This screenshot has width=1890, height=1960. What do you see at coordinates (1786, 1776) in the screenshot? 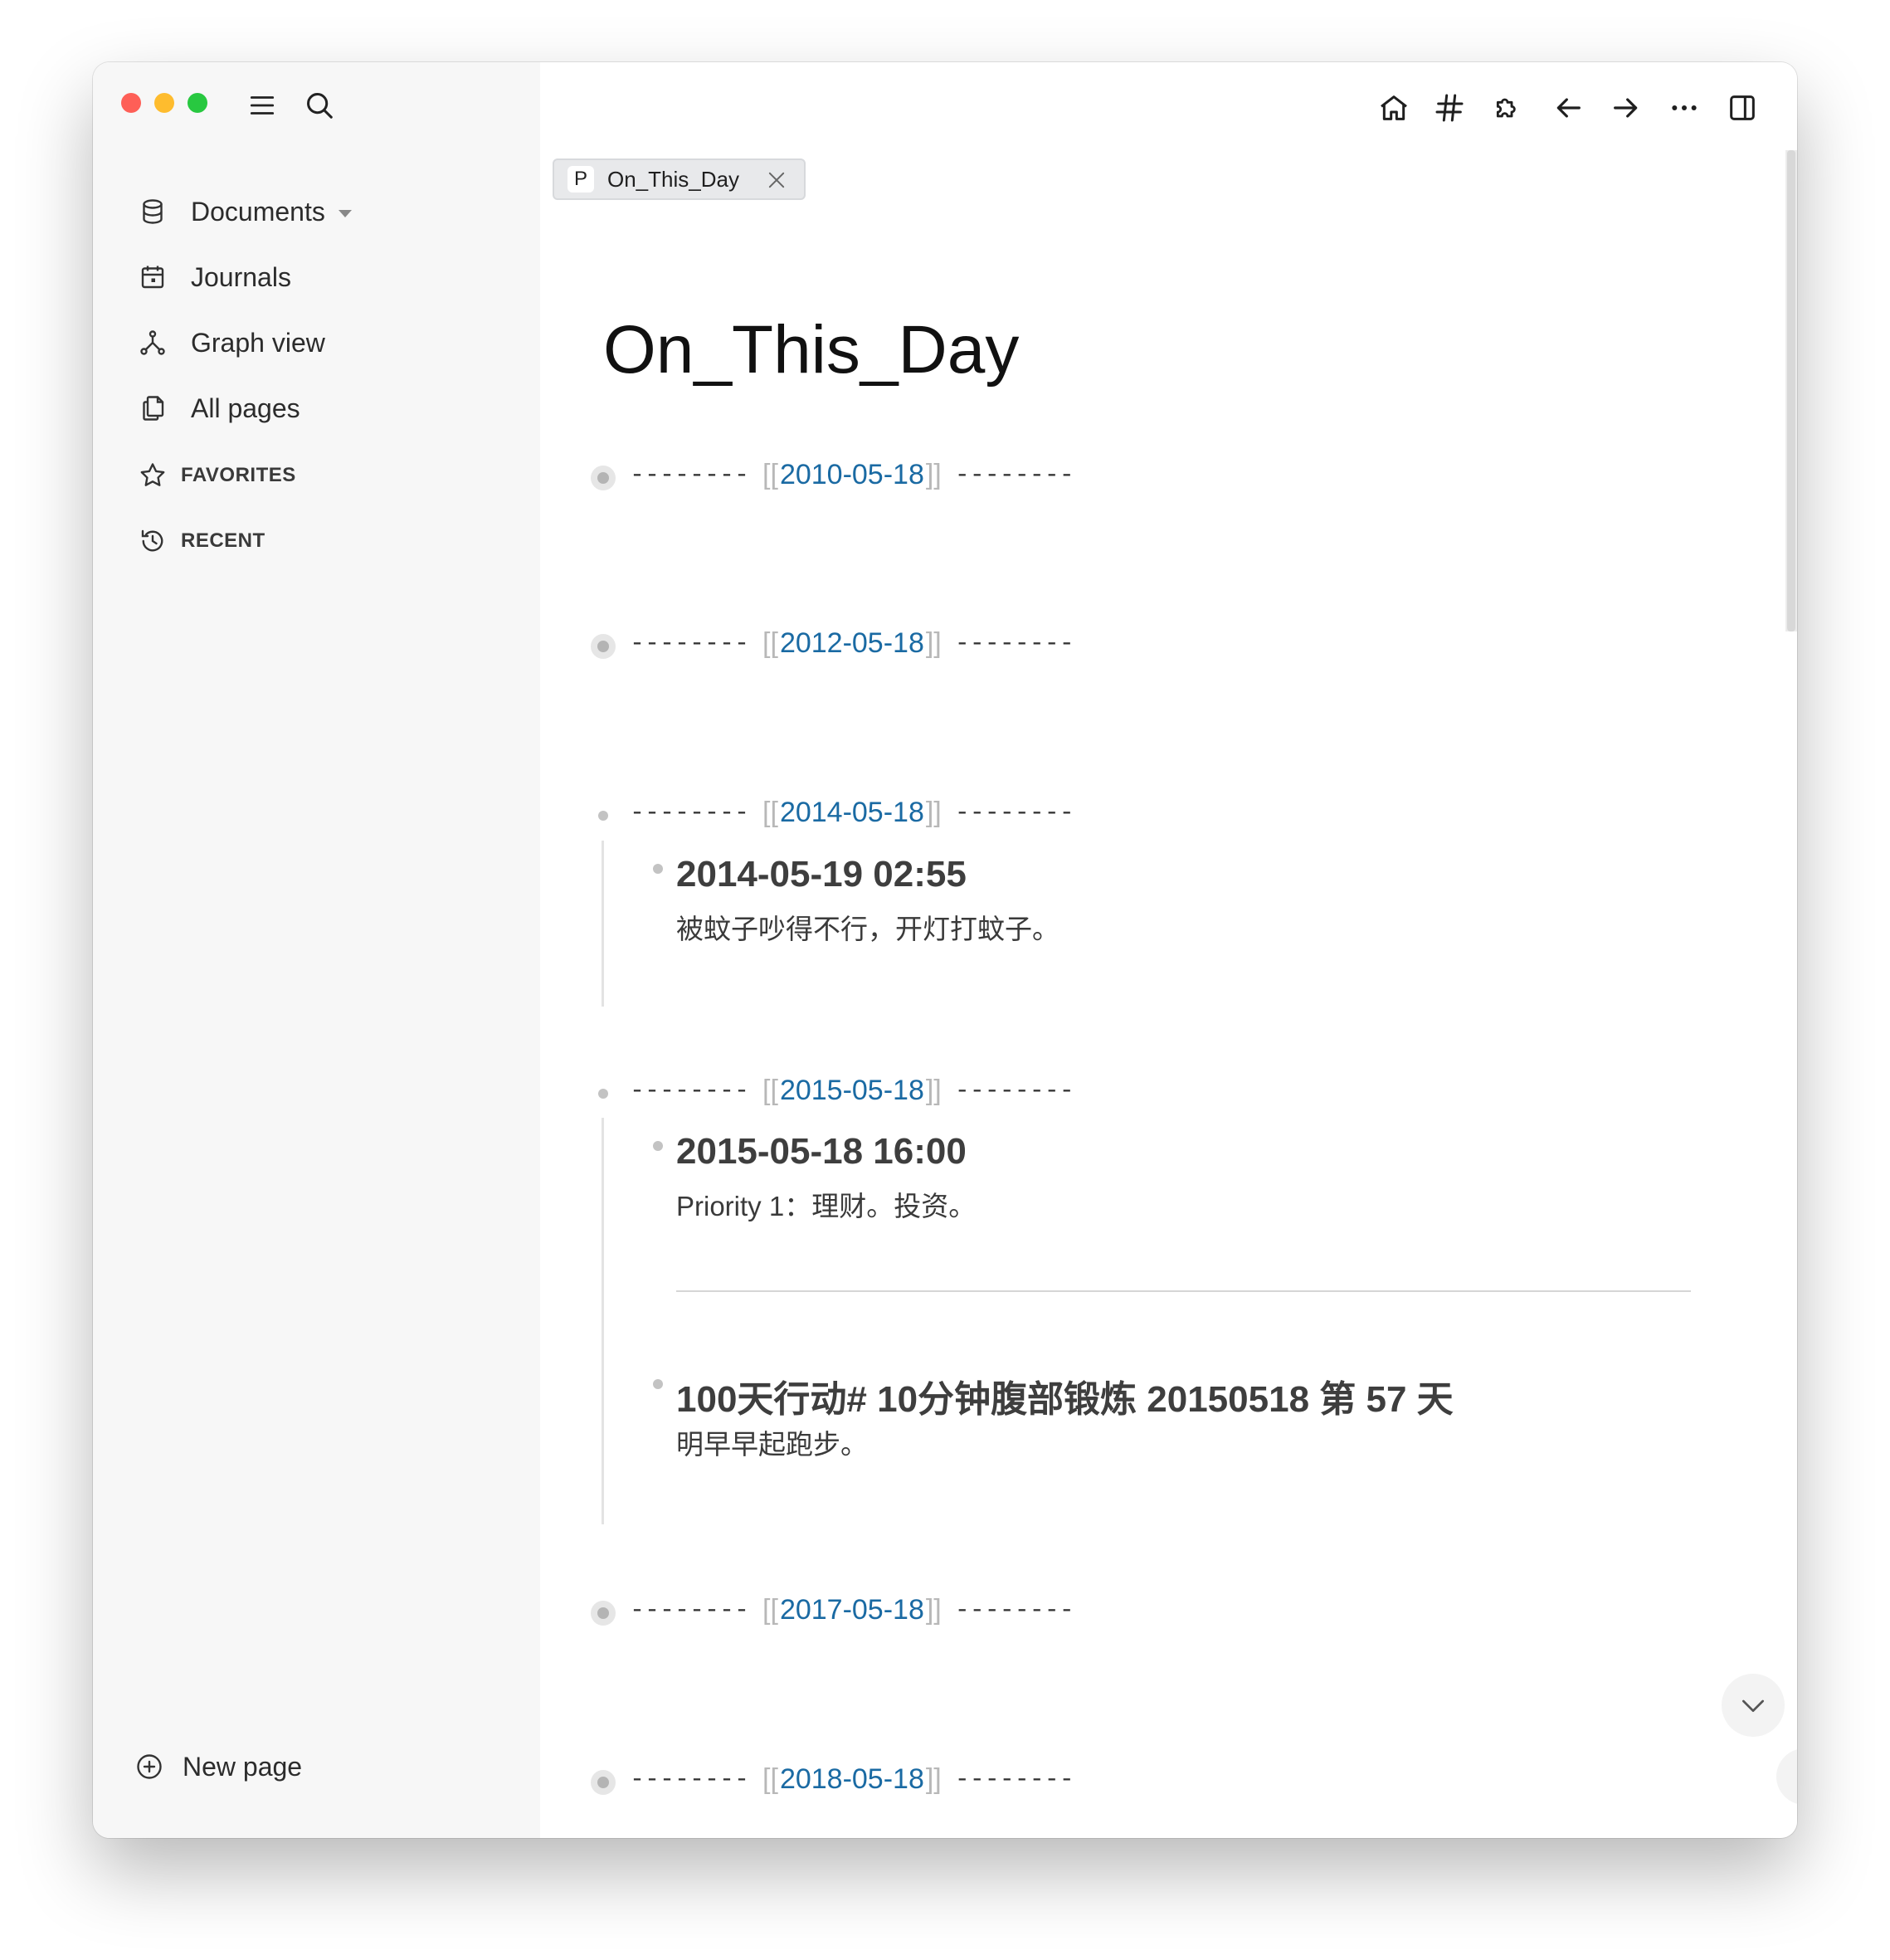
I see `help-button: ?` at bounding box center [1786, 1776].